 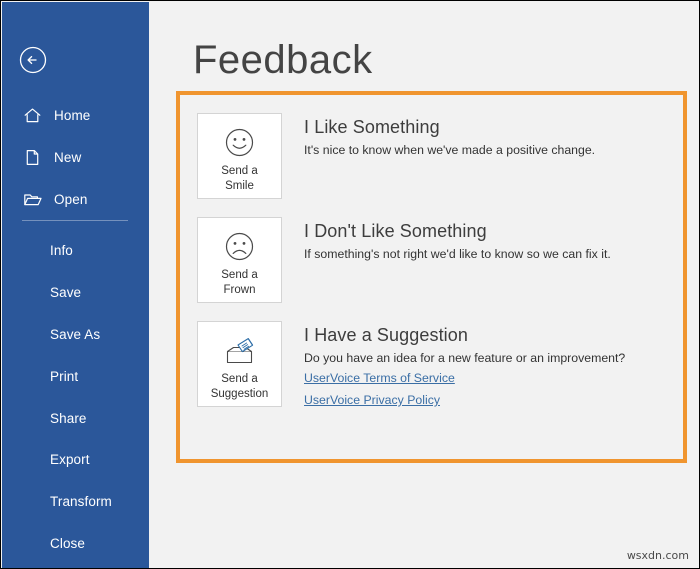 I want to click on sidebar-item-export: Export, so click(x=75, y=460).